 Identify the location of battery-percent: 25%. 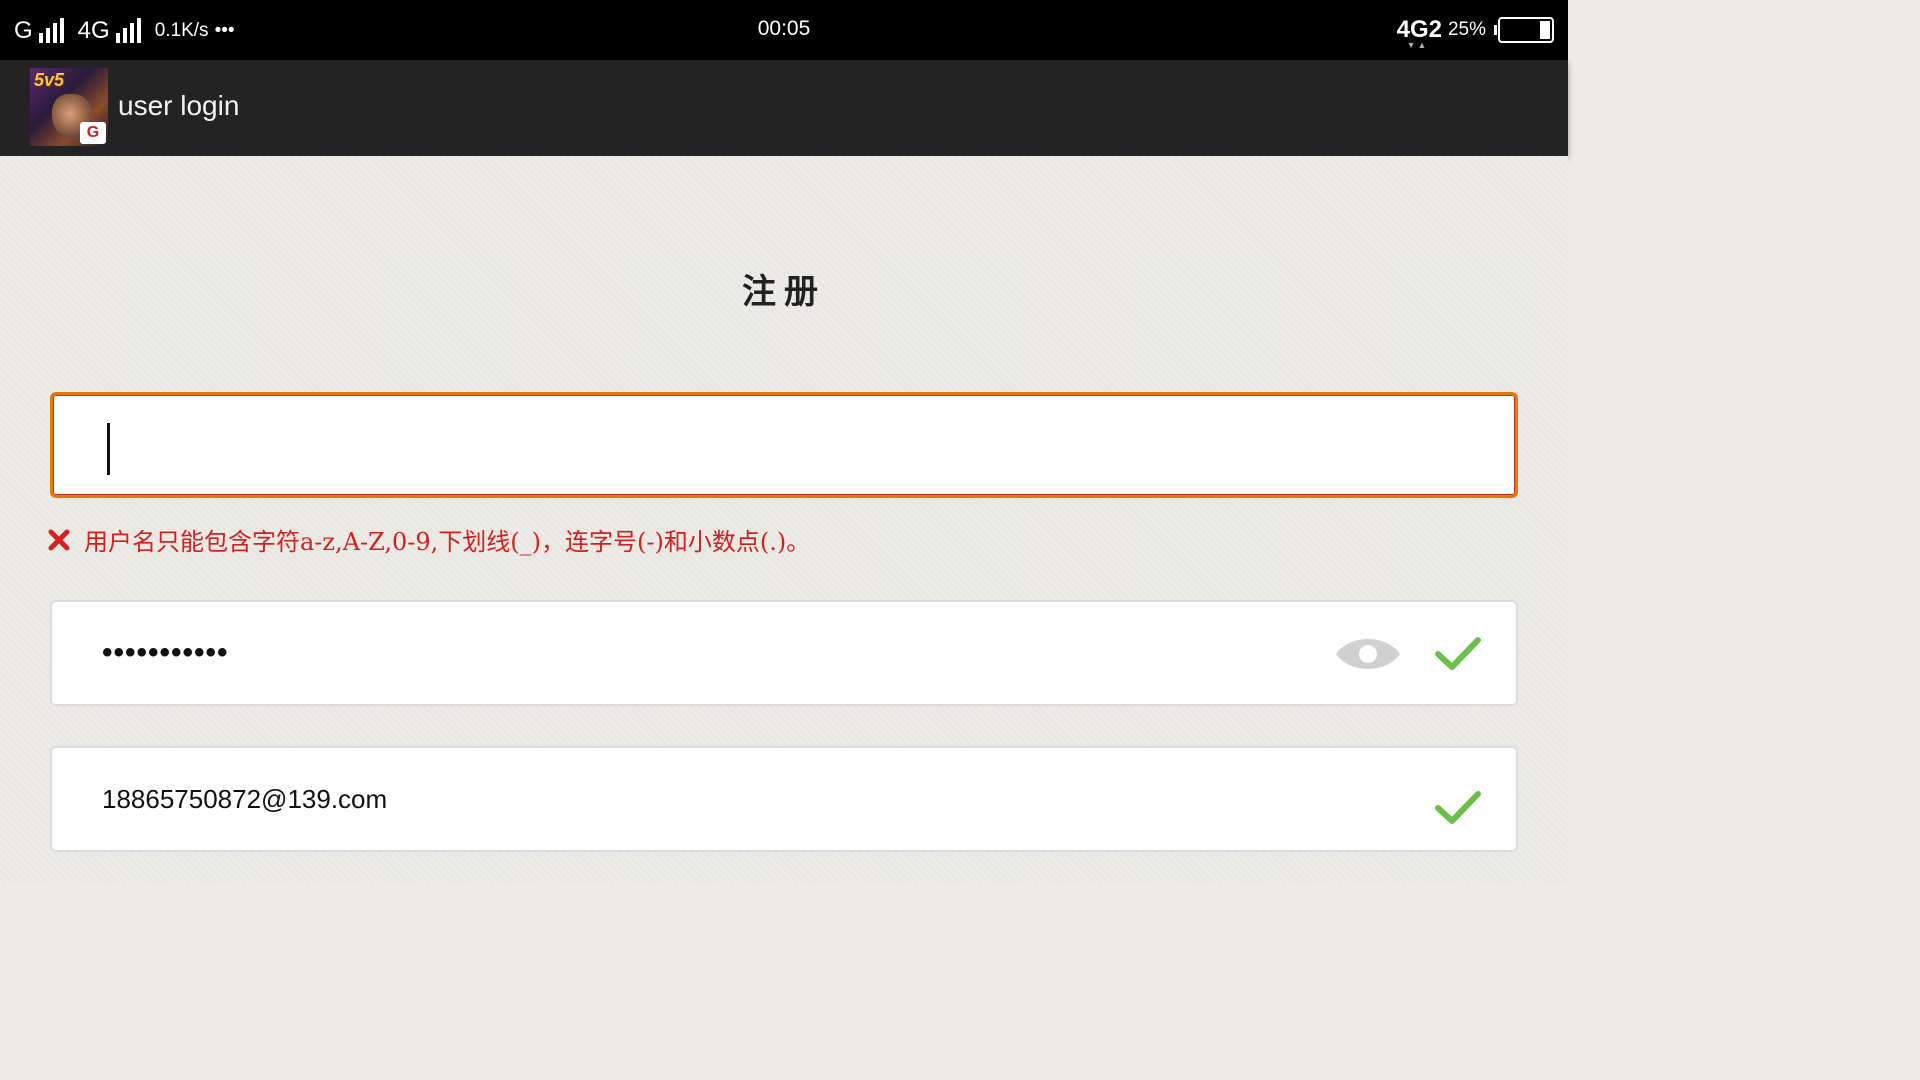
(1466, 29).